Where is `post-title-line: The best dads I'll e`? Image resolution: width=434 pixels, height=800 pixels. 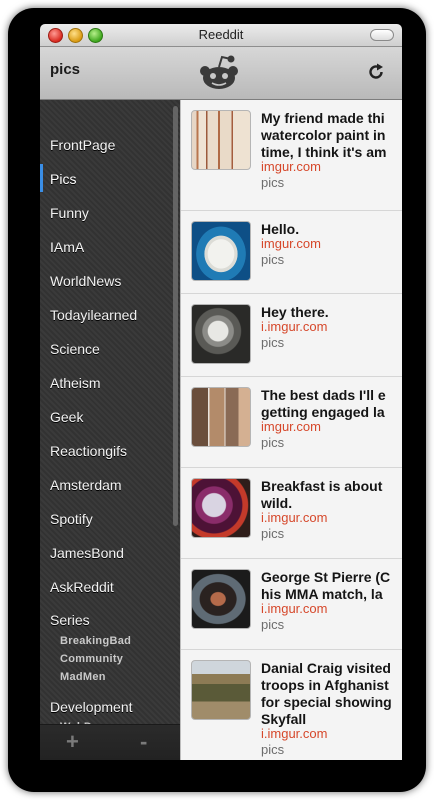
post-title-line: The best dads I'll e is located at coordinates (323, 395).